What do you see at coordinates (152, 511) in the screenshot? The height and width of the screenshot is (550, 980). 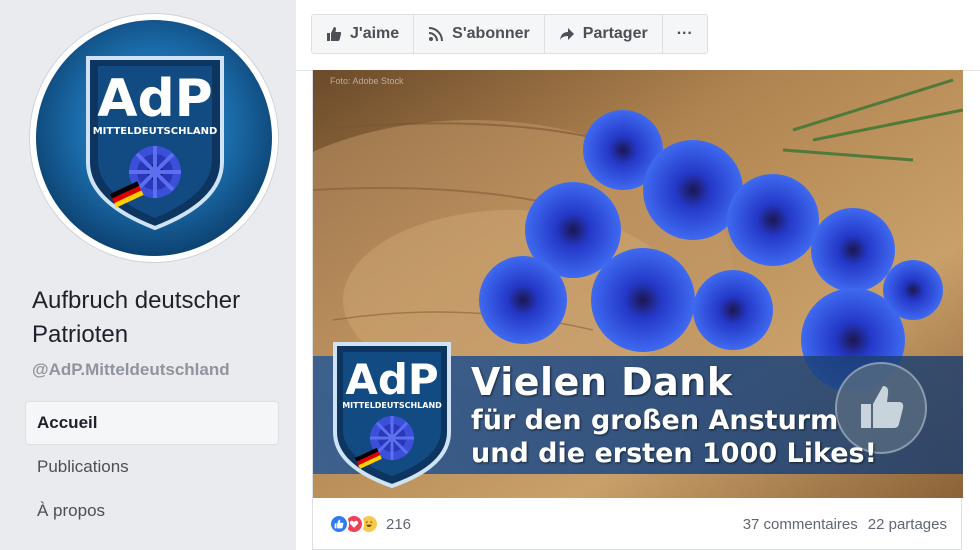 I see `nav-item-about: À propos` at bounding box center [152, 511].